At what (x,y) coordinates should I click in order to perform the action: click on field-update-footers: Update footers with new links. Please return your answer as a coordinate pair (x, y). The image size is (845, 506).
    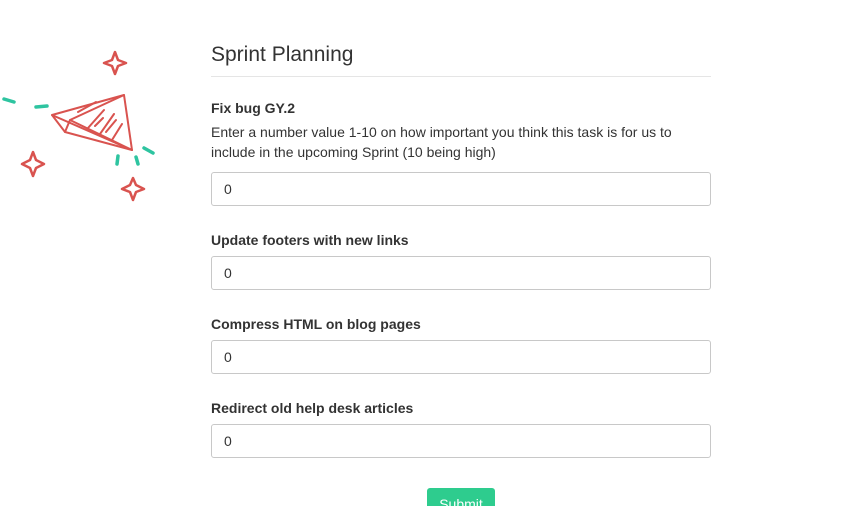
    Looking at the image, I should click on (461, 260).